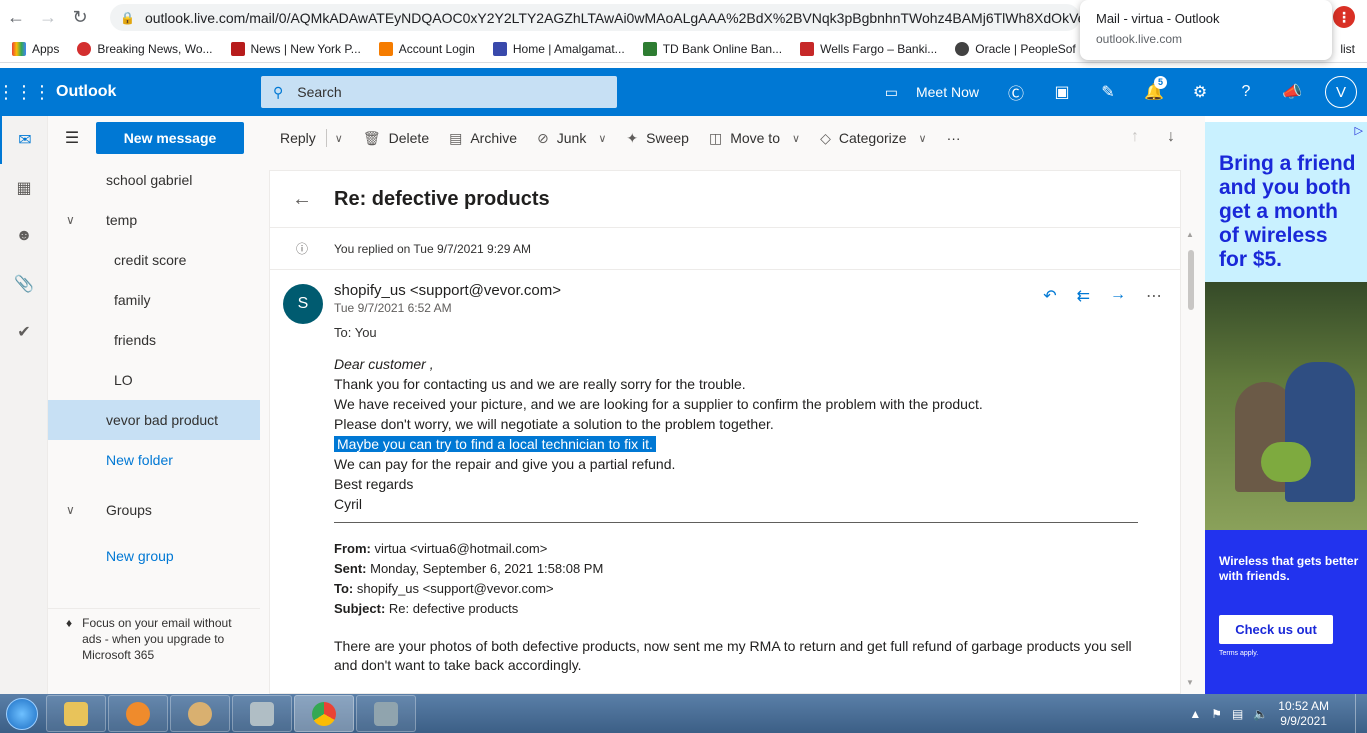 This screenshot has width=1367, height=733. What do you see at coordinates (1191, 459) in the screenshot?
I see `reading-scrollbar: ▲ ▼` at bounding box center [1191, 459].